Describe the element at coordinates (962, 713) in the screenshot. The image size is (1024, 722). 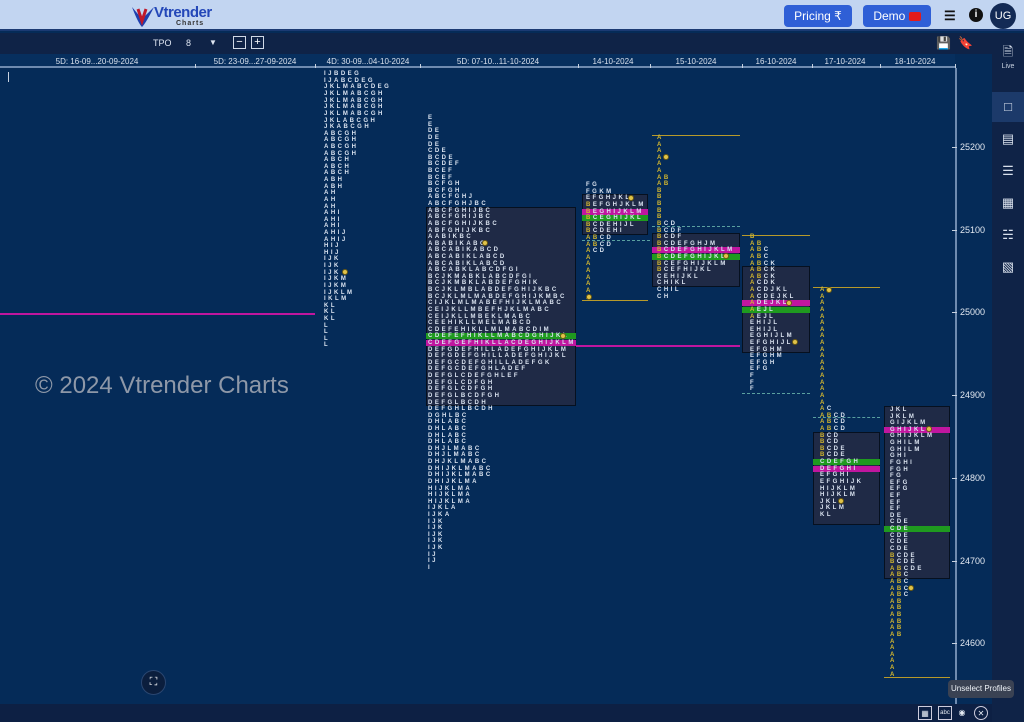
I see `focus-icon: ◉` at that location.